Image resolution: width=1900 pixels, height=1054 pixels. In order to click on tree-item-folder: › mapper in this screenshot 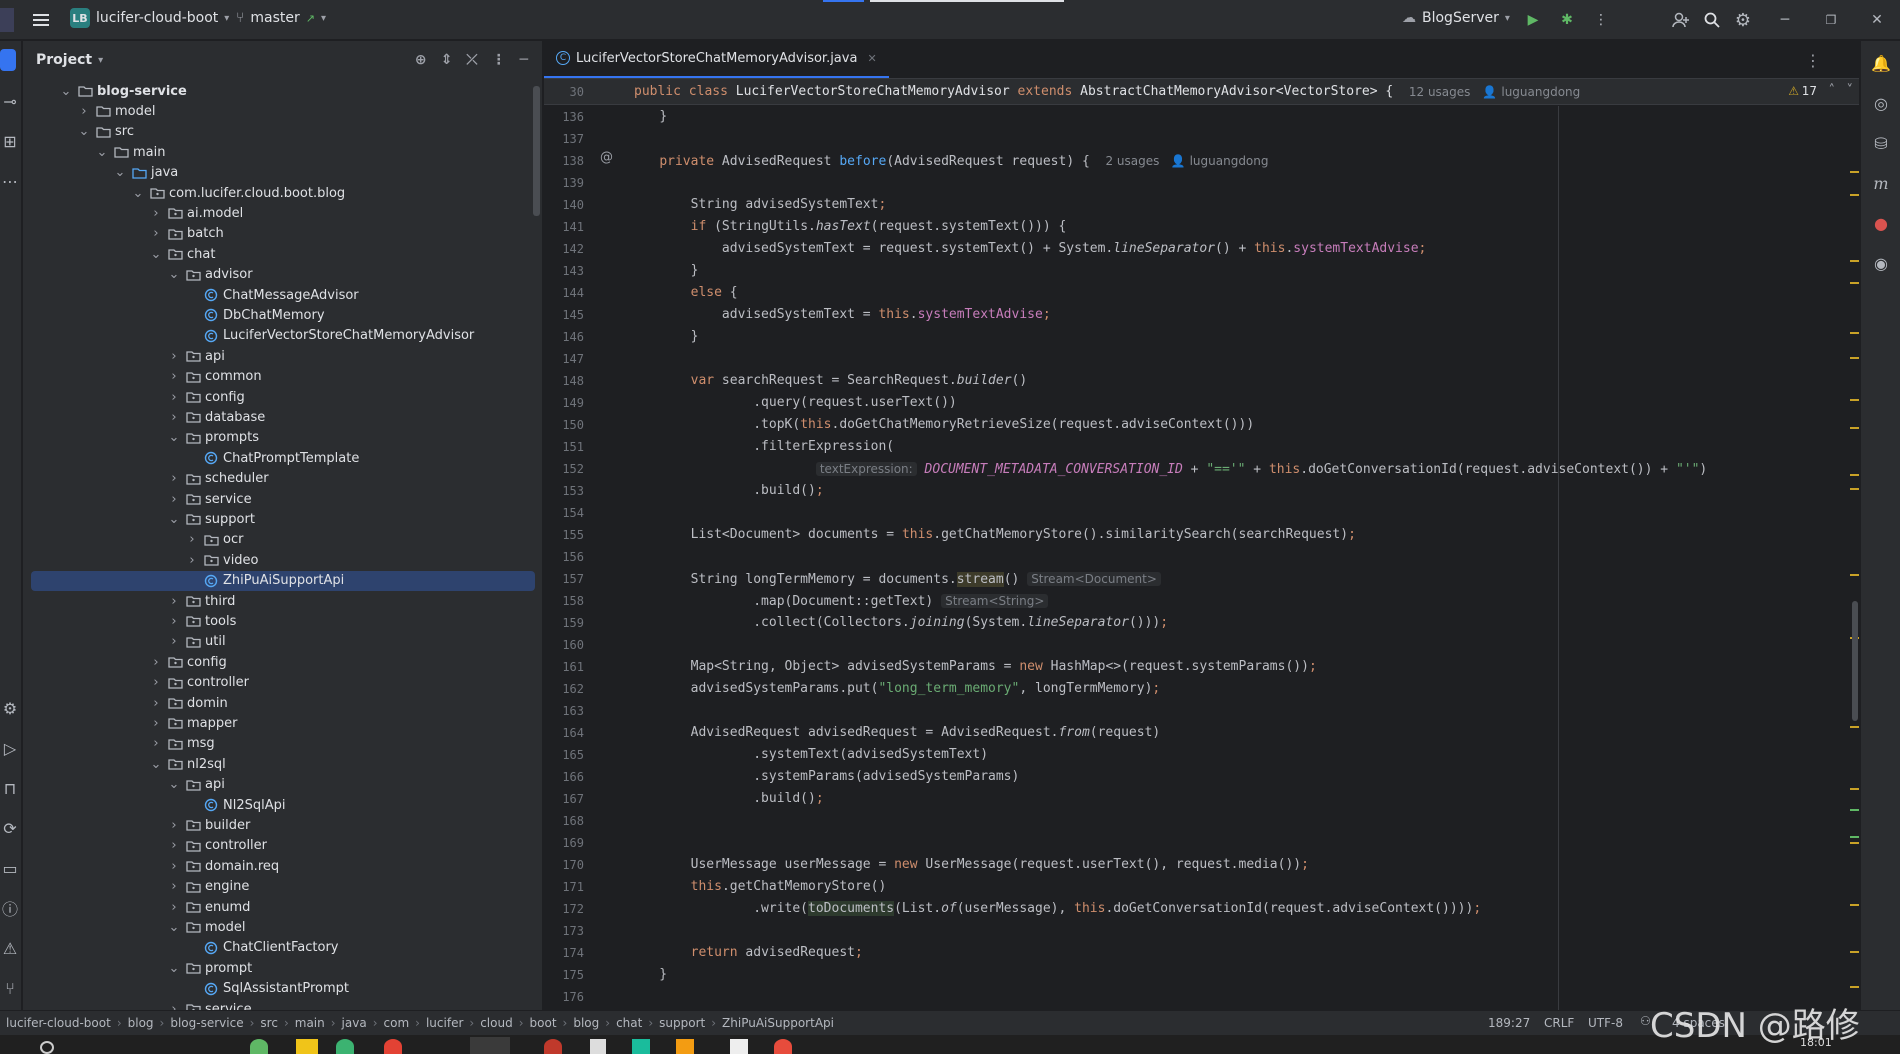, I will do `click(278, 723)`.